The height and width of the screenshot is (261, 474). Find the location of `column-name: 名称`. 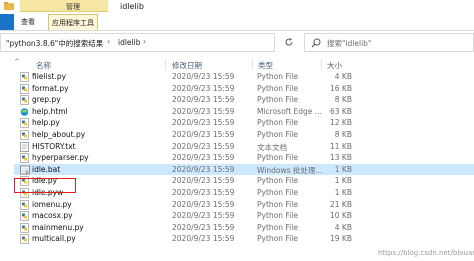

column-name: 名称 is located at coordinates (43, 65).